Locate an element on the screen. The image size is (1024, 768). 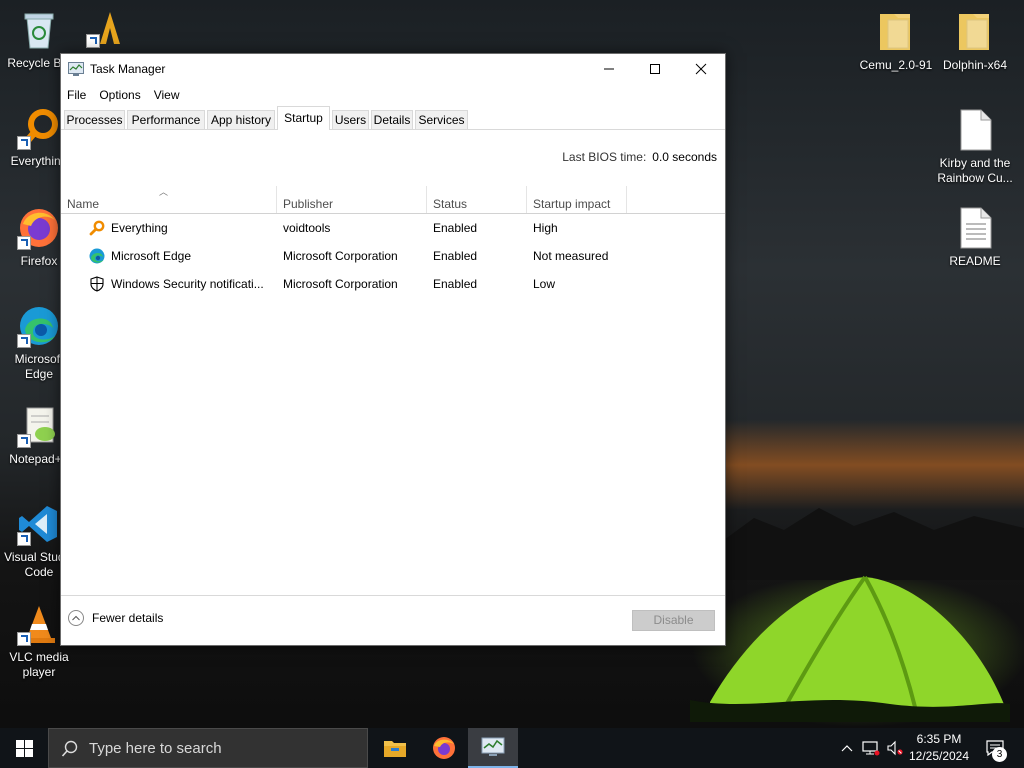
windows-logo-icon is located at coordinates (24, 748).